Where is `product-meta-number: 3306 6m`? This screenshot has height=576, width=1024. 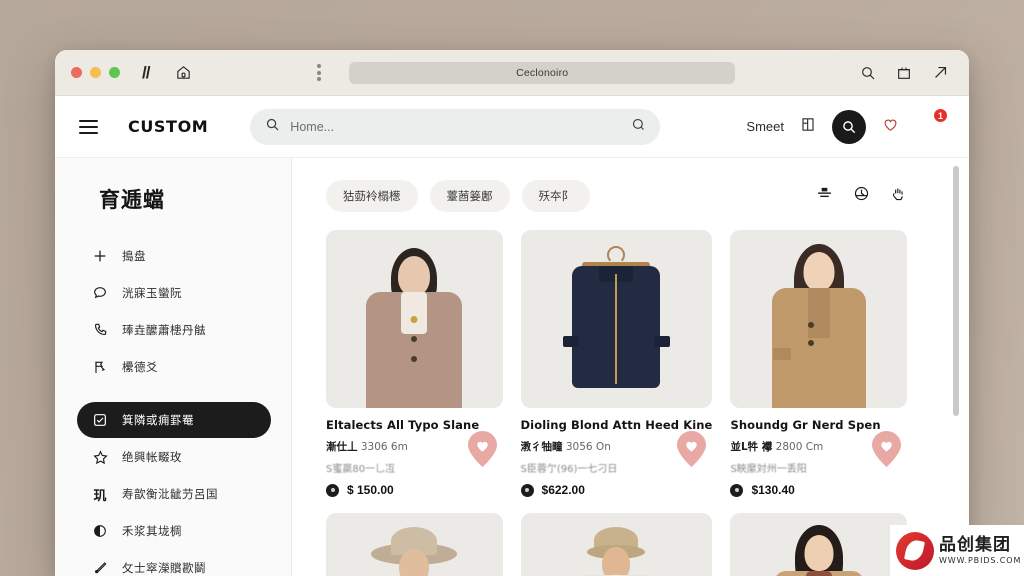 product-meta-number: 3306 6m is located at coordinates (384, 447).